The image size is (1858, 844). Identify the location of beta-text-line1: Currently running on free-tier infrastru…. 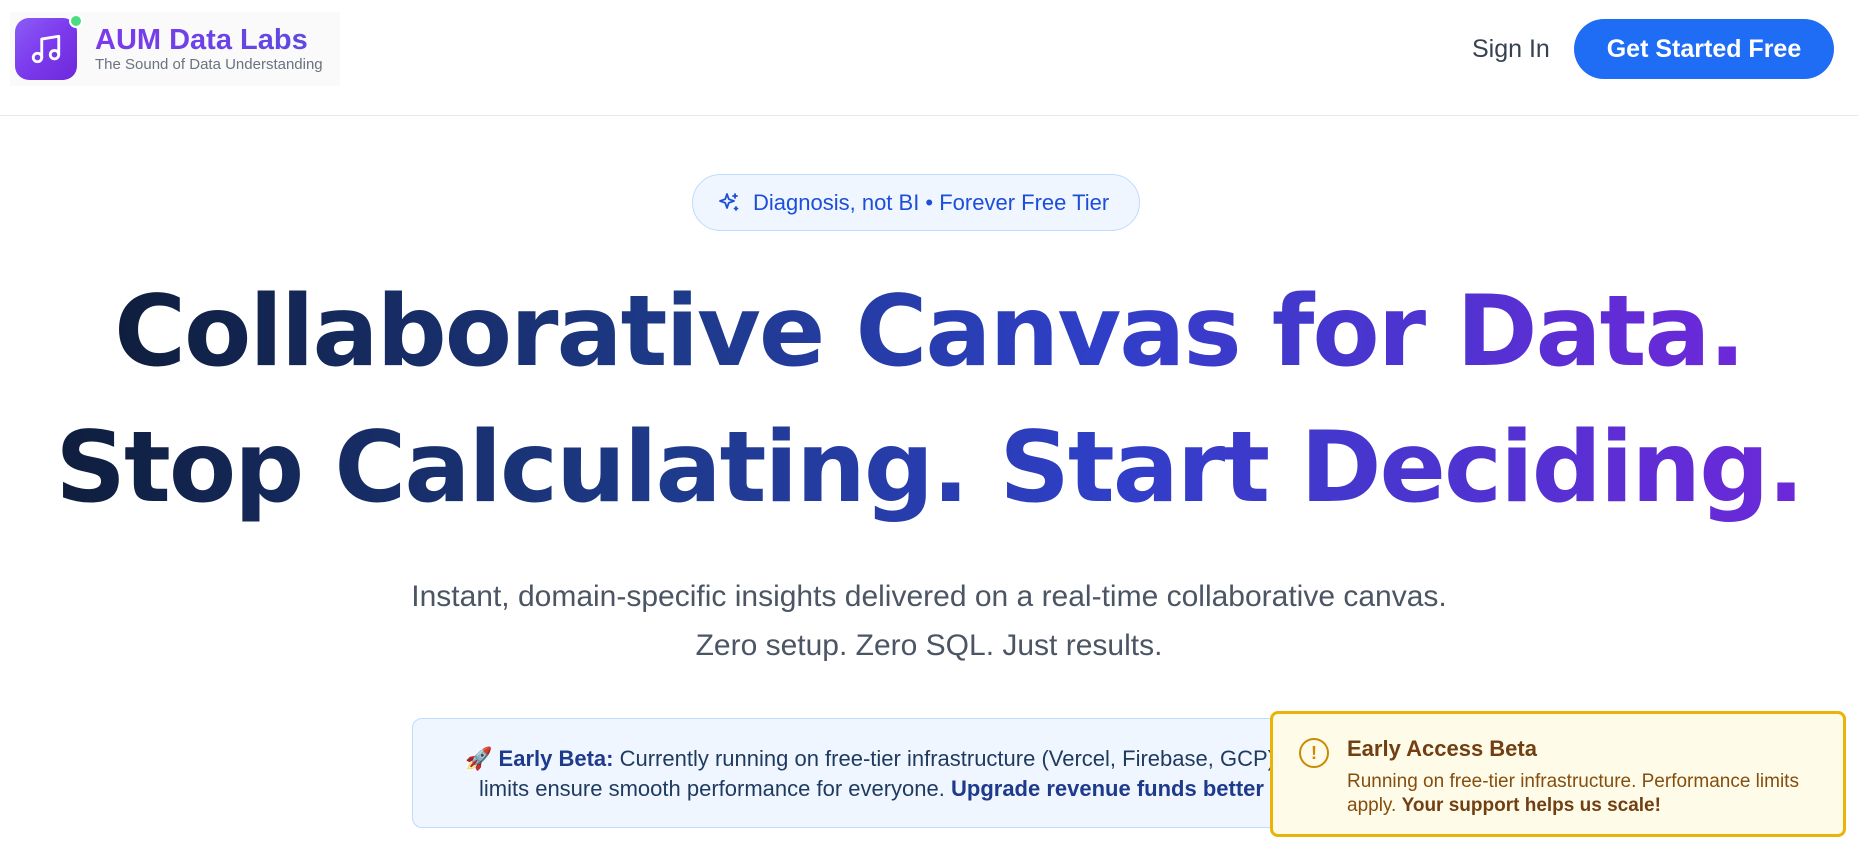
(950, 758).